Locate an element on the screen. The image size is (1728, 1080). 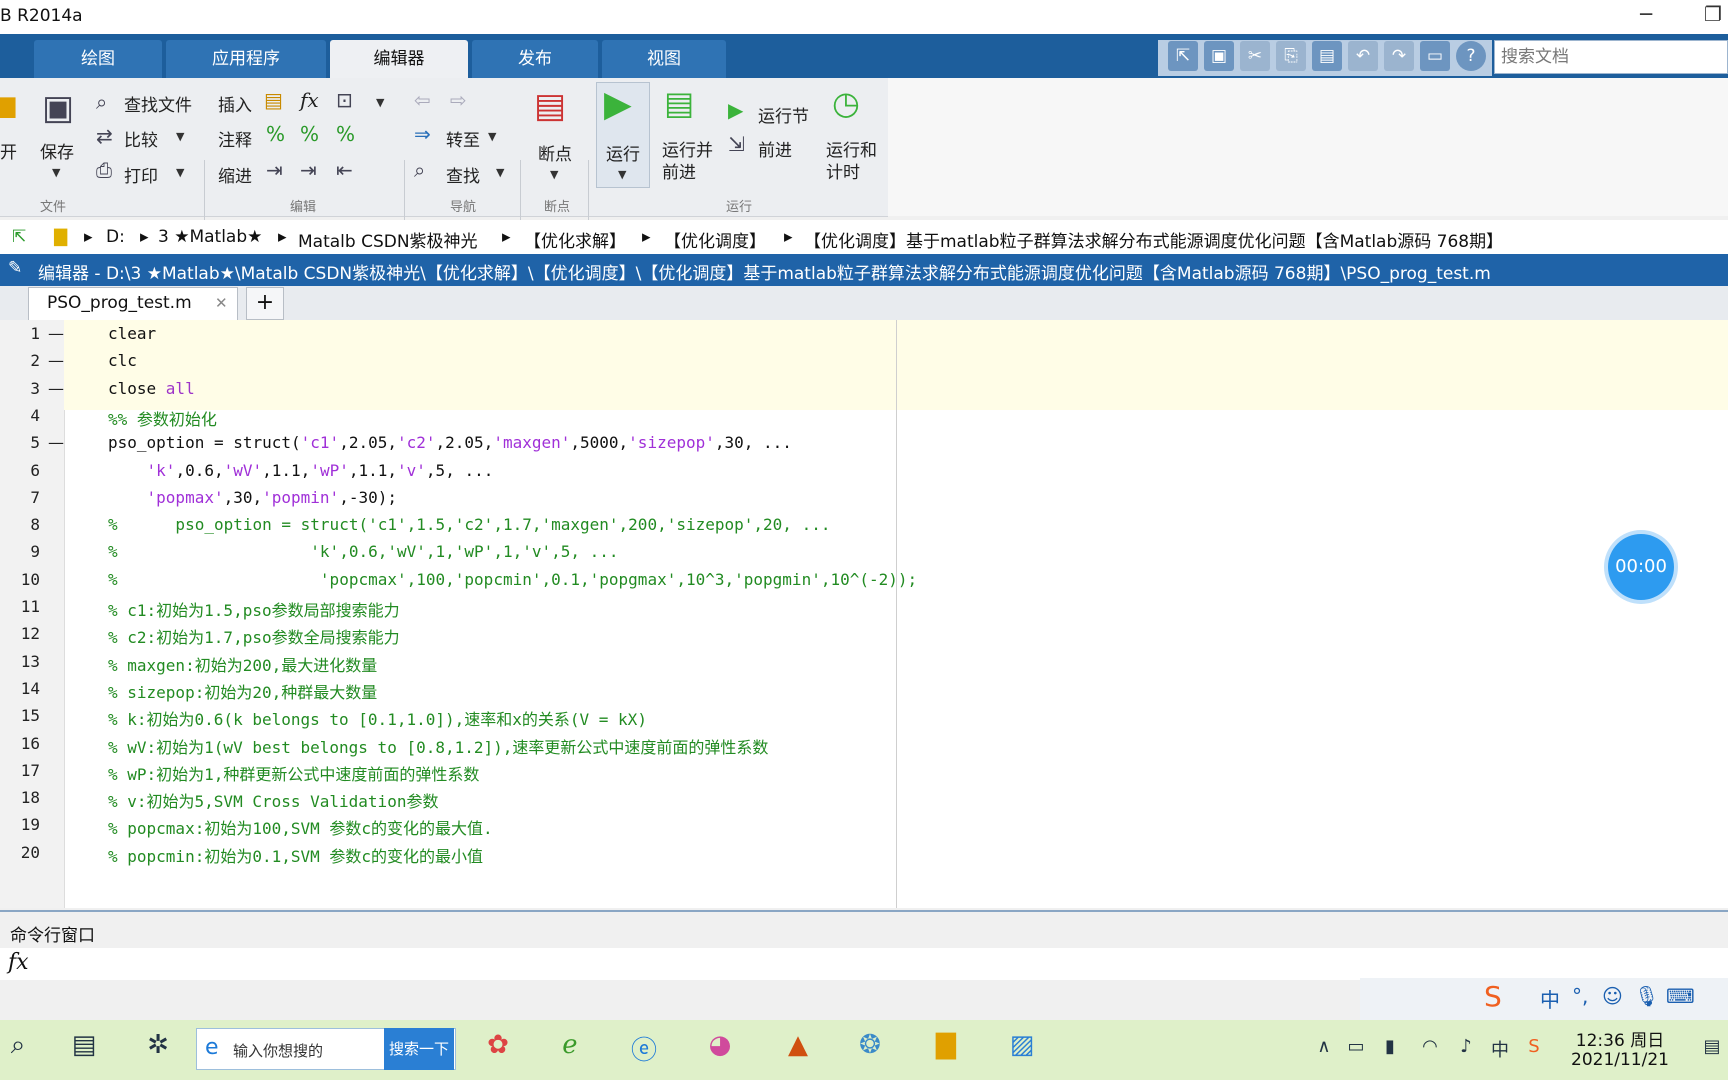
outdent-icon: ⇤ is located at coordinates (344, 170).